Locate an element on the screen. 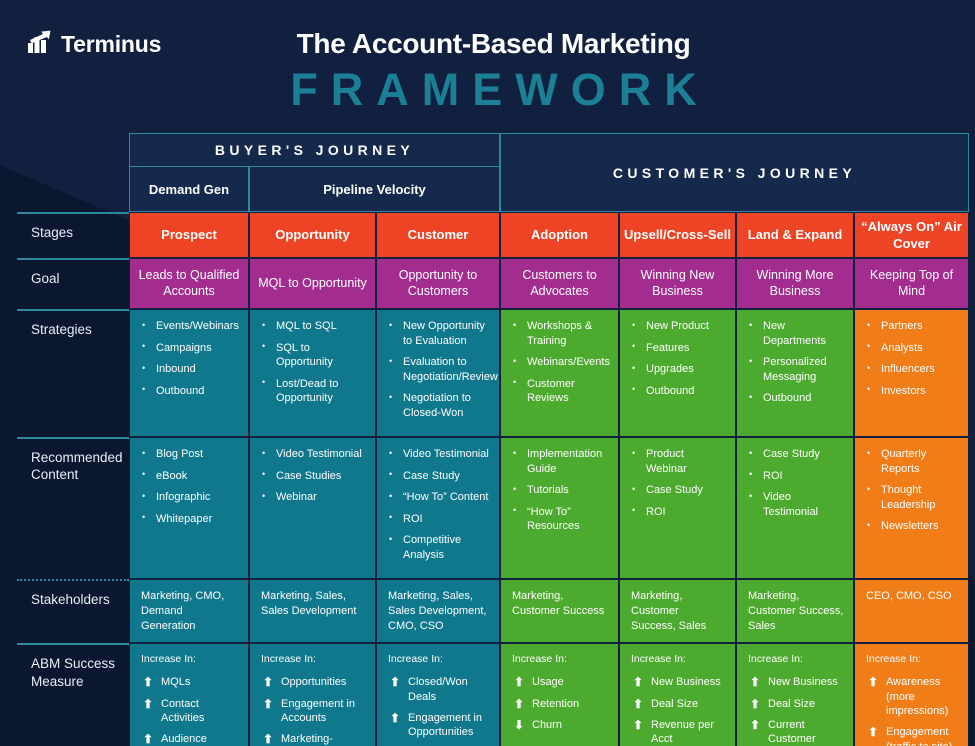  stakeholders-text: CEO, CMO, CSO is located at coordinates (909, 596).